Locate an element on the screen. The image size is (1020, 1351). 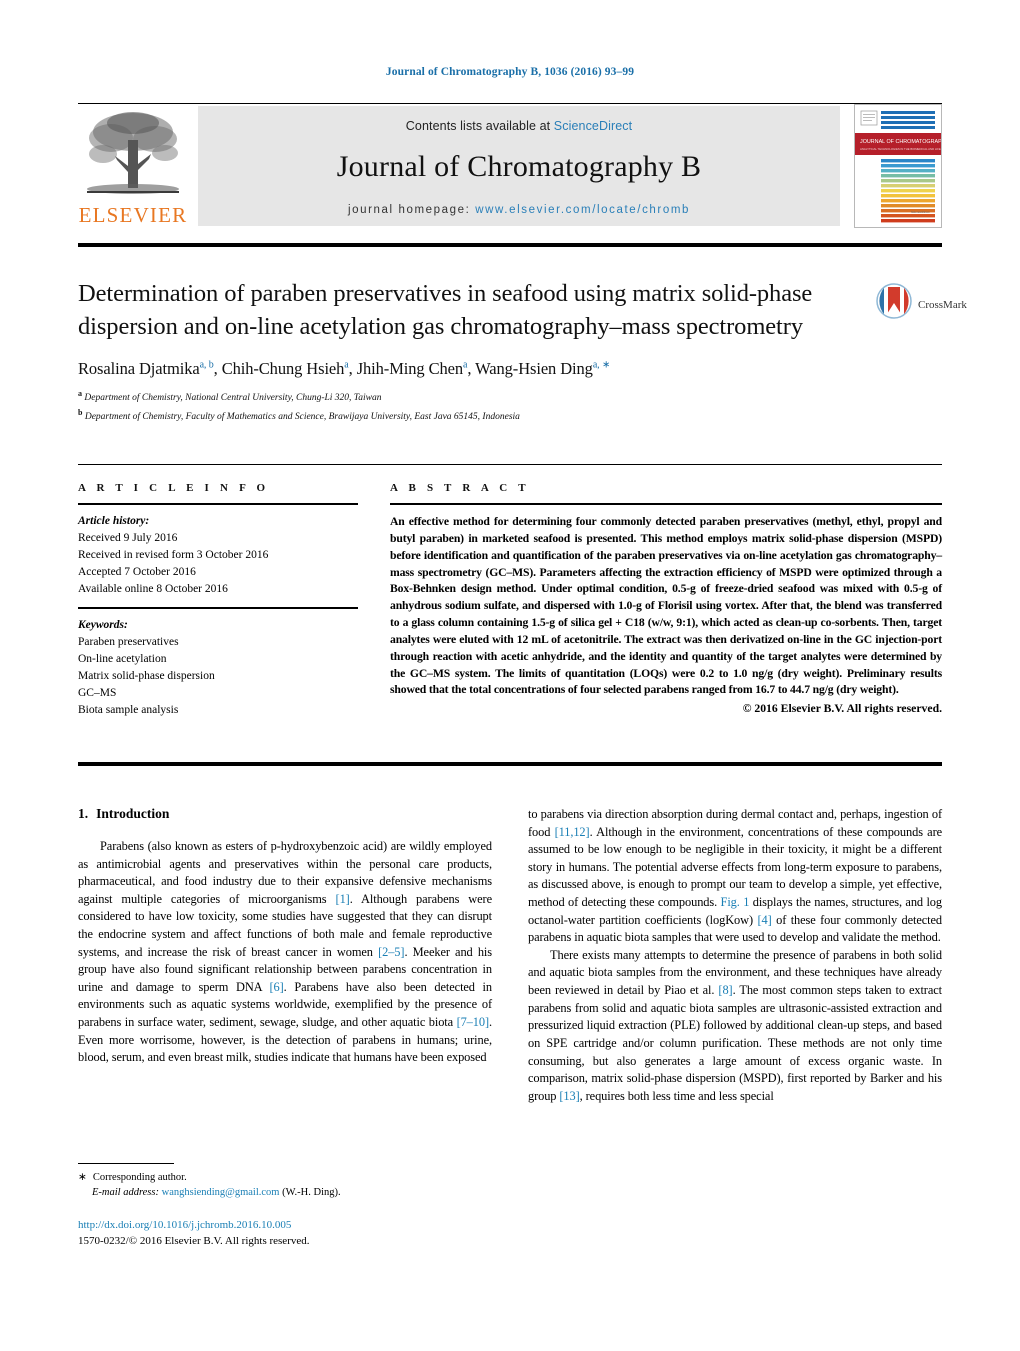
corresponding-author-text: Corresponding author. is located at coordinates (139, 1177).